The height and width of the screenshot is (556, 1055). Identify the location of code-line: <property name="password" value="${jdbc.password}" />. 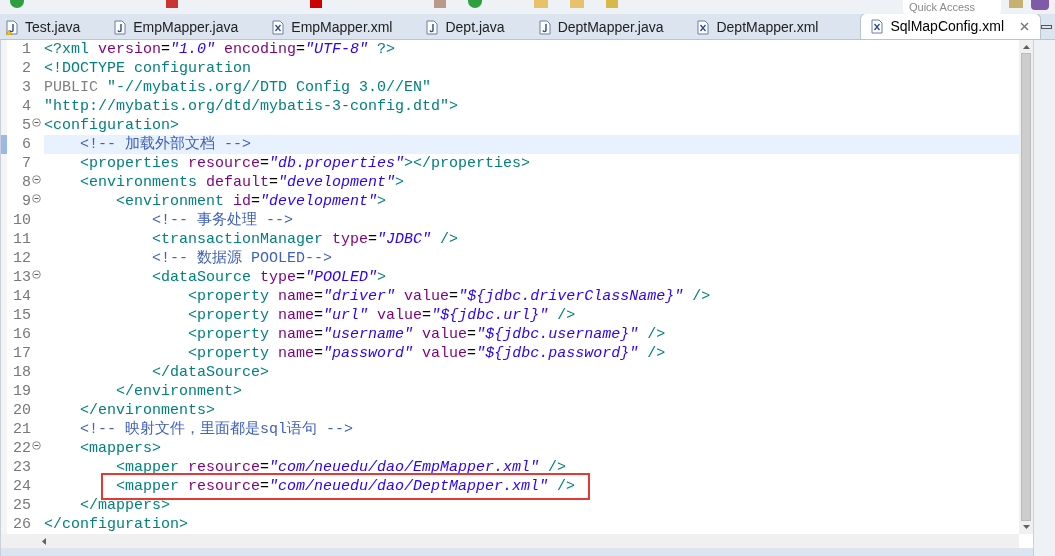
(426, 353).